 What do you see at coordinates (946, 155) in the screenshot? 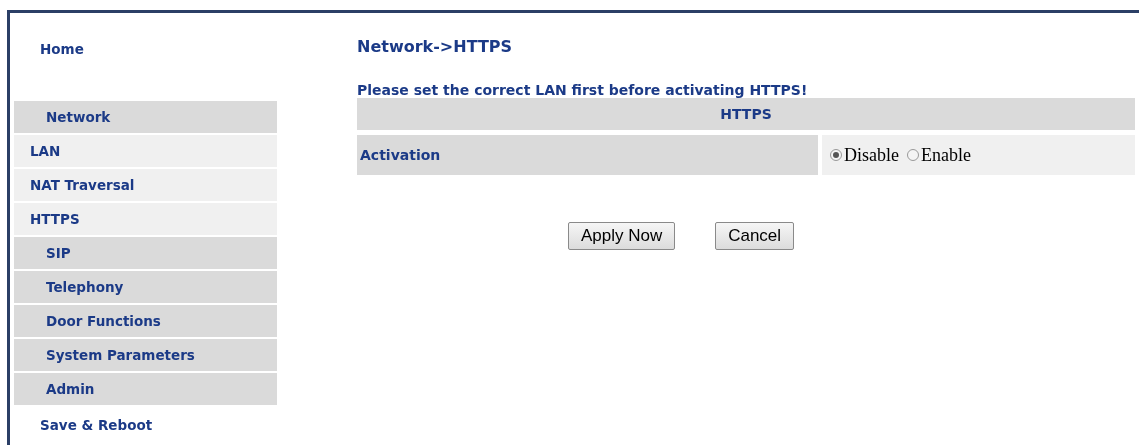
I see `radio-label: Enable` at bounding box center [946, 155].